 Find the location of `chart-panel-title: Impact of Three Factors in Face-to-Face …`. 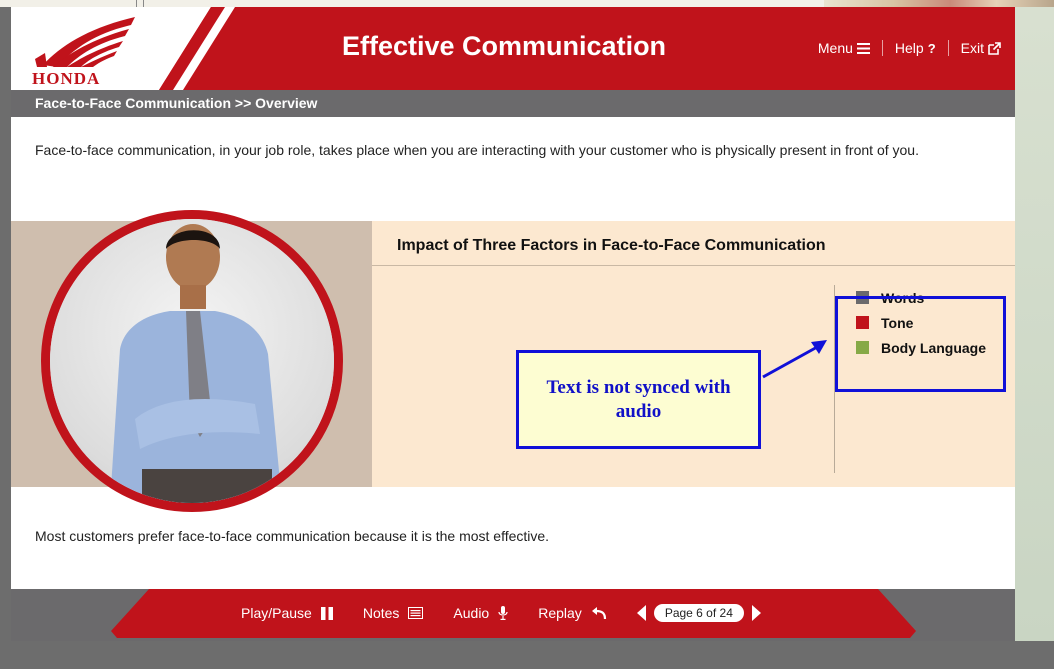

chart-panel-title: Impact of Three Factors in Face-to-Face … is located at coordinates (611, 245).